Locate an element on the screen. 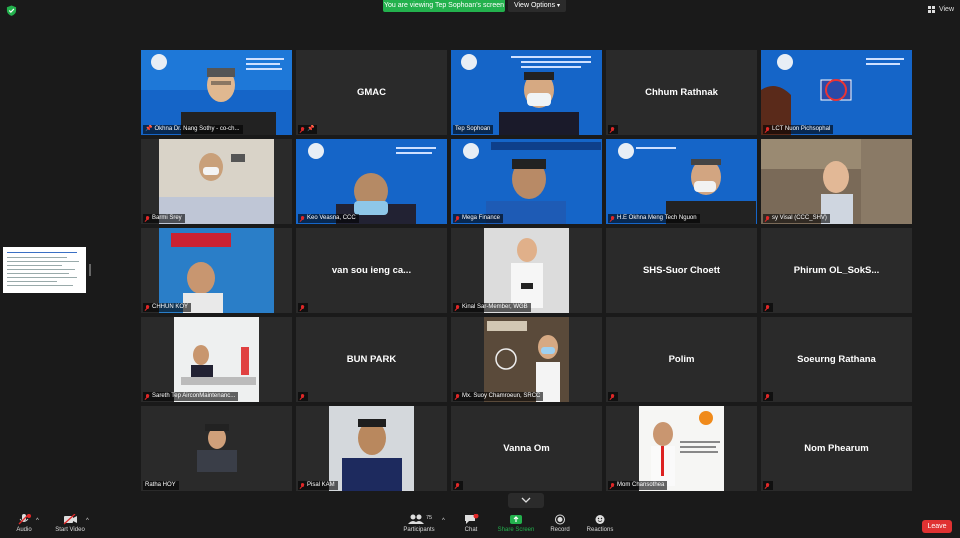 This screenshot has height=538, width=960. view-button: View is located at coordinates (940, 10).